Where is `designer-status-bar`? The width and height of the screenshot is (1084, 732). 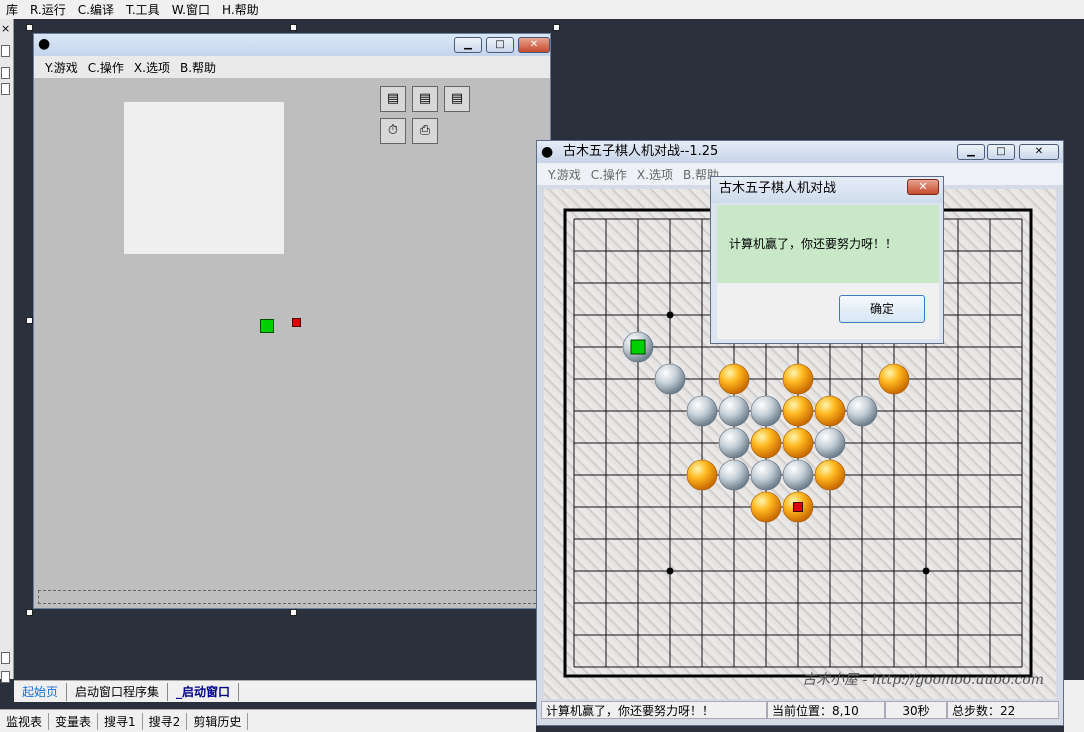
designer-status-bar is located at coordinates (292, 597).